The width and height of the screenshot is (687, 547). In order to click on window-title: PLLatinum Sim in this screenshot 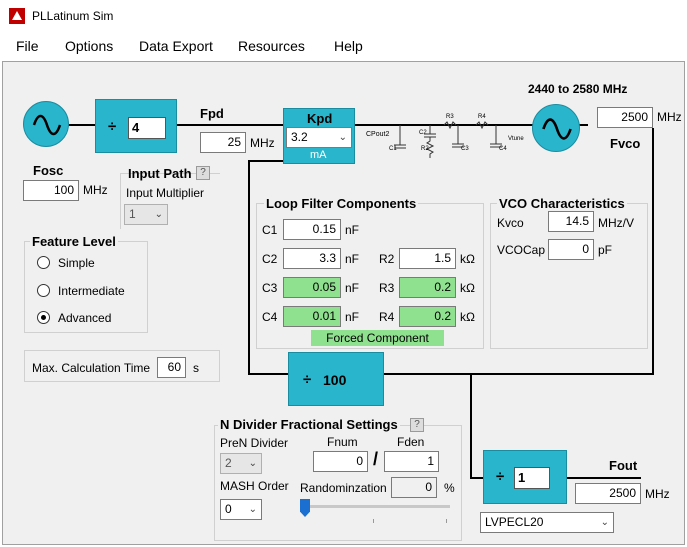, I will do `click(73, 16)`.